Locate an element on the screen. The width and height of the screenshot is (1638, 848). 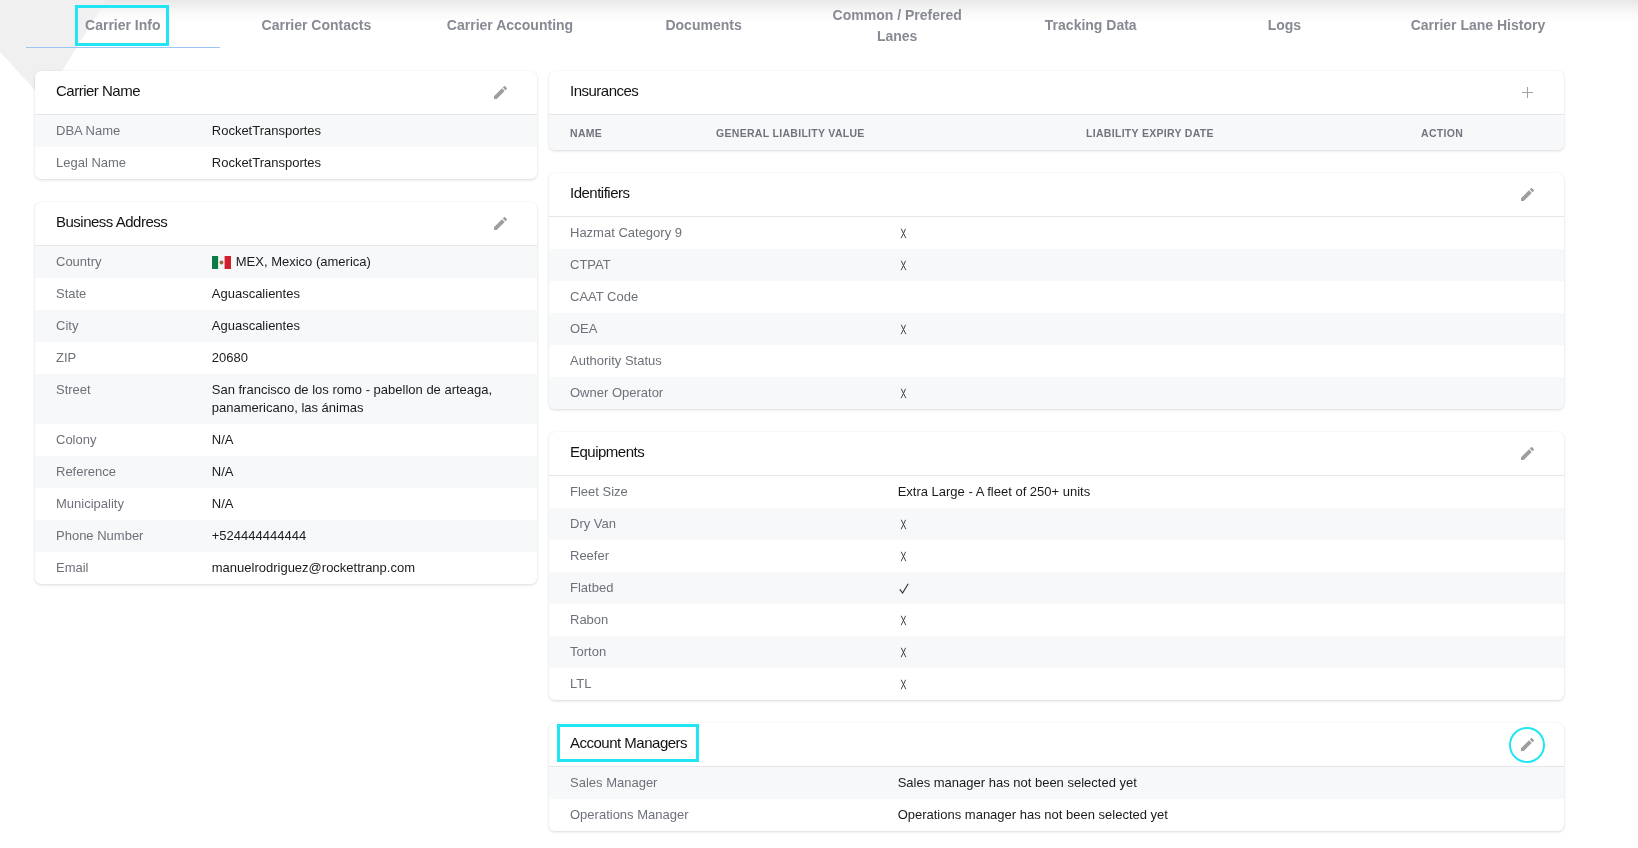
card-title: Carrier Name is located at coordinates (98, 90).